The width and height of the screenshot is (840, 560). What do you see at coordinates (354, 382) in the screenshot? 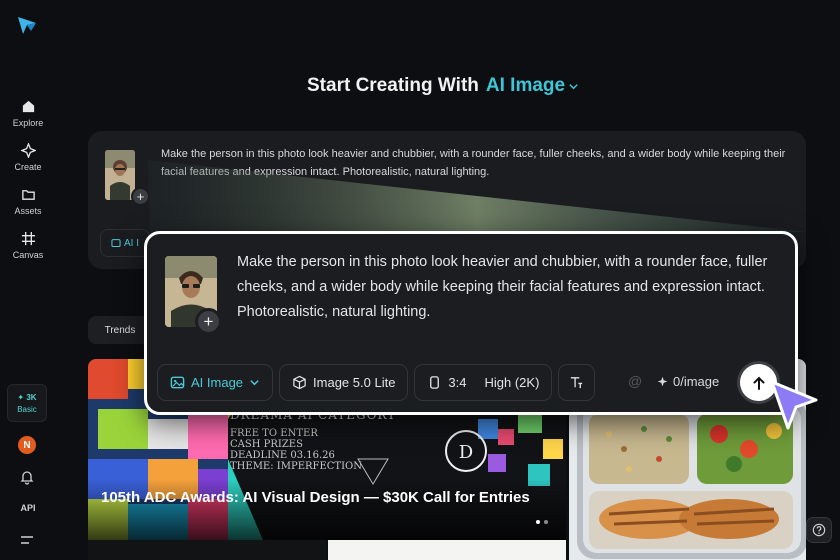
I see `model-label: Image 5.0 Lite` at bounding box center [354, 382].